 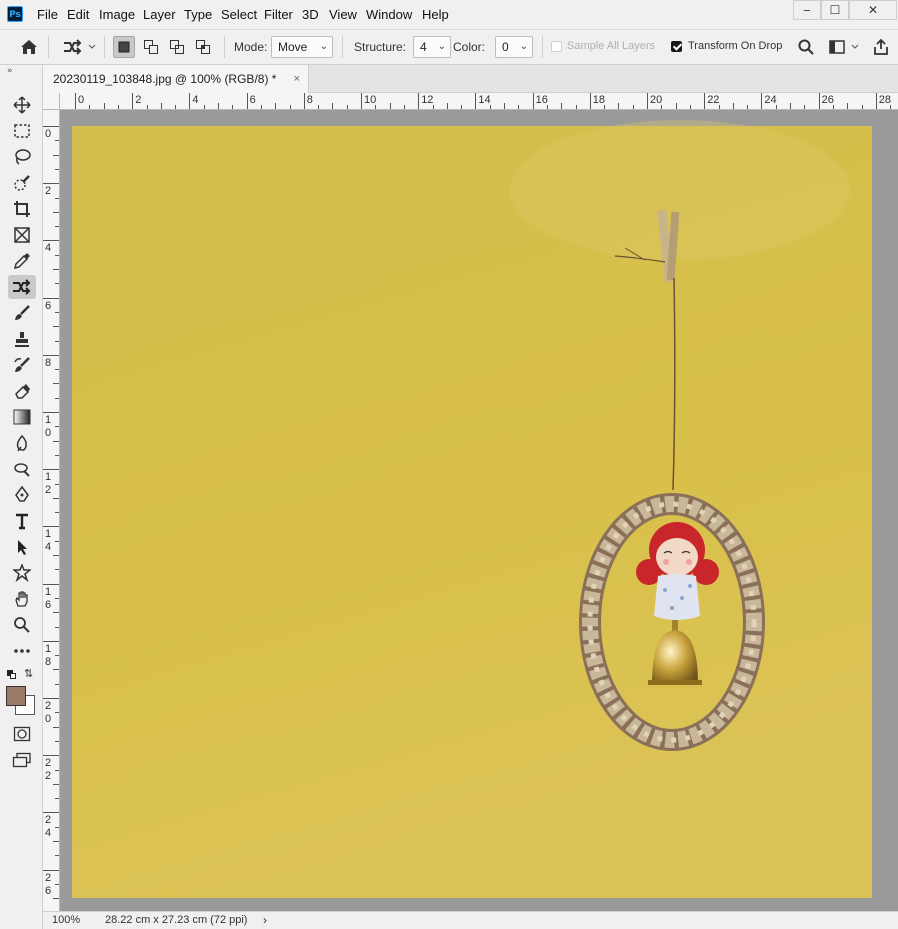 I want to click on quick-select-tool, so click(x=22, y=183).